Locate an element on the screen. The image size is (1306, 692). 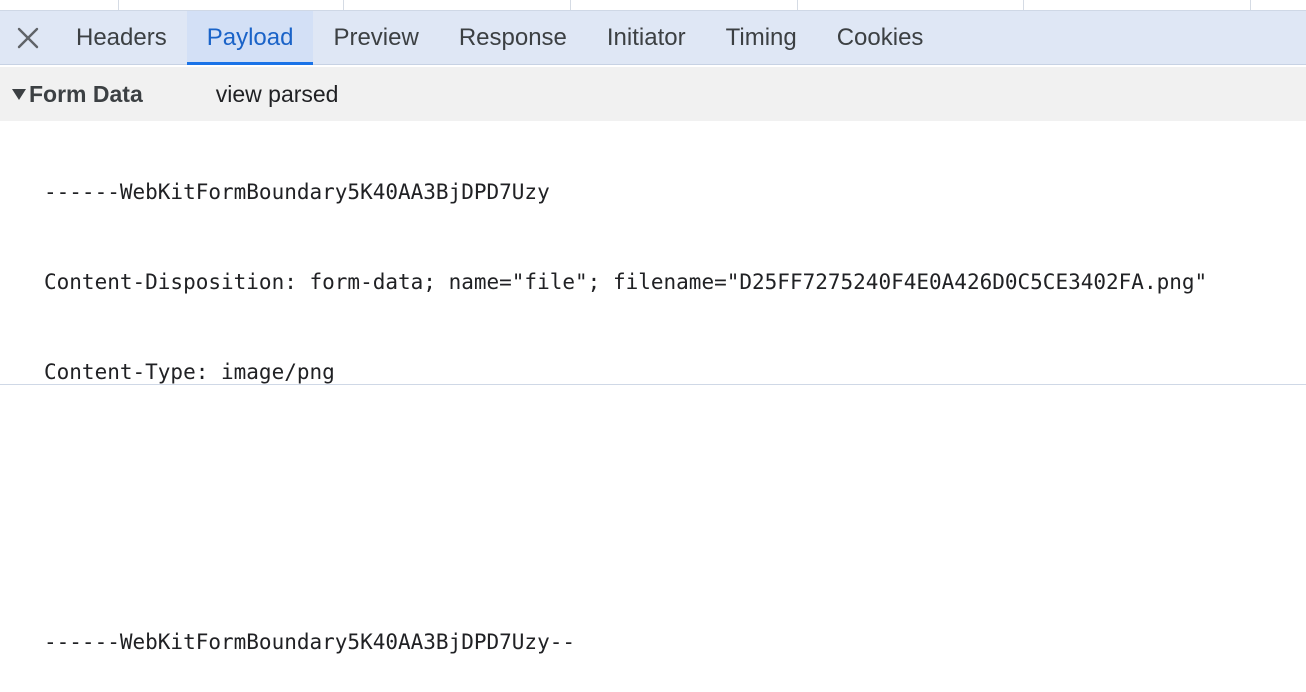
close-button is located at coordinates (28, 37).